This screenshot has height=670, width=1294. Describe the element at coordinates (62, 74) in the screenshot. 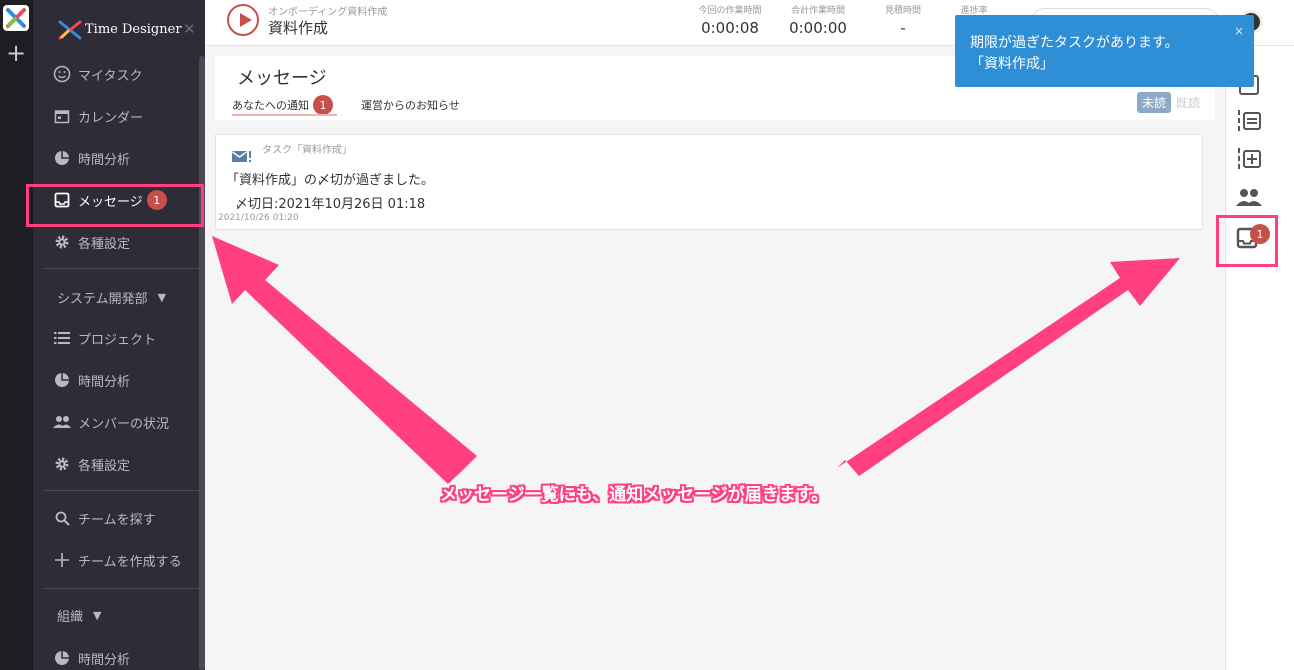

I see `smile-icon` at that location.